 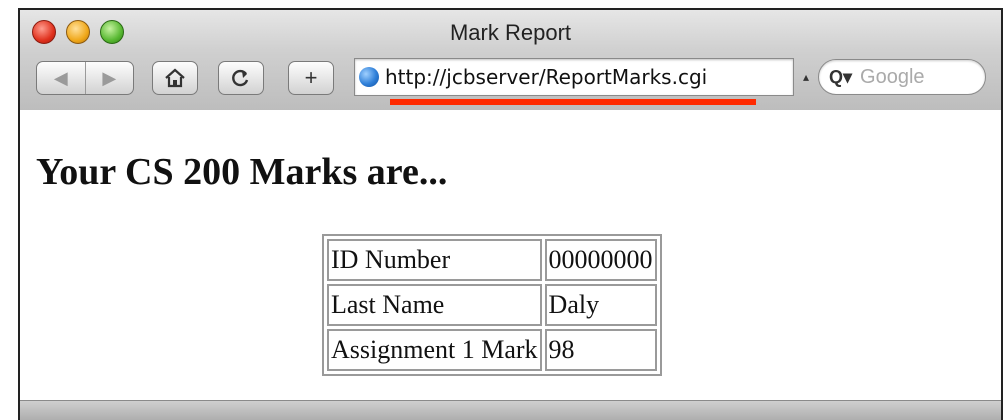 I want to click on address-bar: http://jcbserver/ReportMarks.cgi, so click(x=574, y=77).